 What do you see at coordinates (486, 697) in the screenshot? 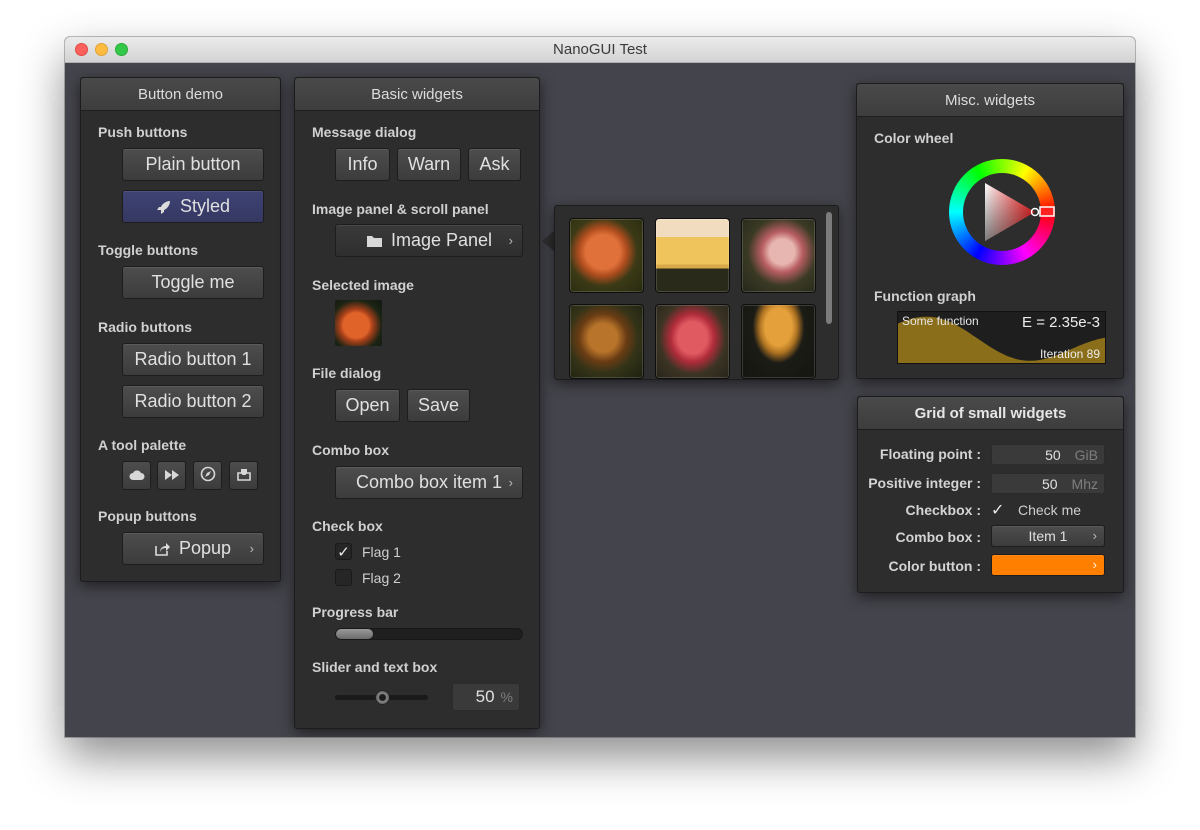
I see `slider-value-textbox: 50 %` at bounding box center [486, 697].